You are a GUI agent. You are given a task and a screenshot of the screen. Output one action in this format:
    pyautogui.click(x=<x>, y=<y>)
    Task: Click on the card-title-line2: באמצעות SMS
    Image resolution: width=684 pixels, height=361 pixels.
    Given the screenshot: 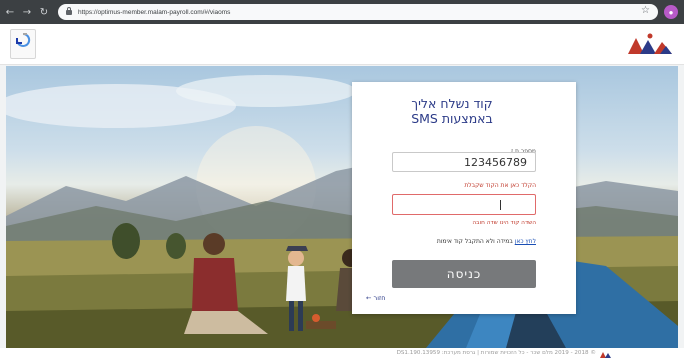 What is the action you would take?
    pyautogui.click(x=452, y=118)
    